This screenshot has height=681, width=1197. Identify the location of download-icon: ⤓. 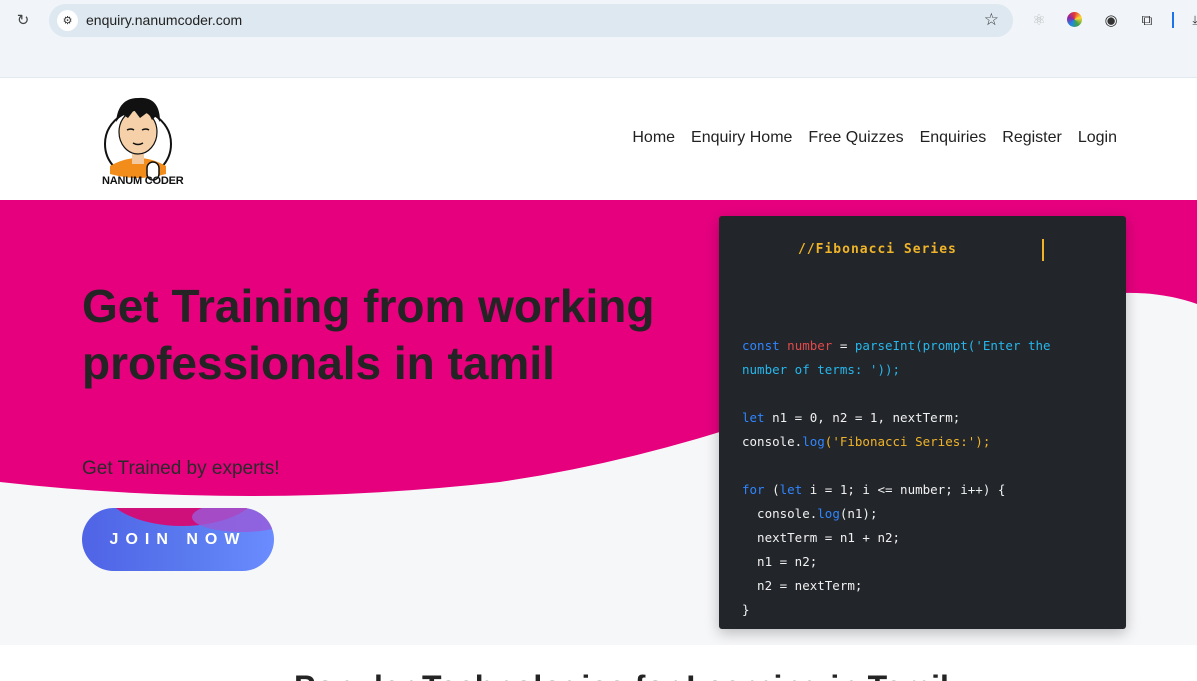
(1191, 20).